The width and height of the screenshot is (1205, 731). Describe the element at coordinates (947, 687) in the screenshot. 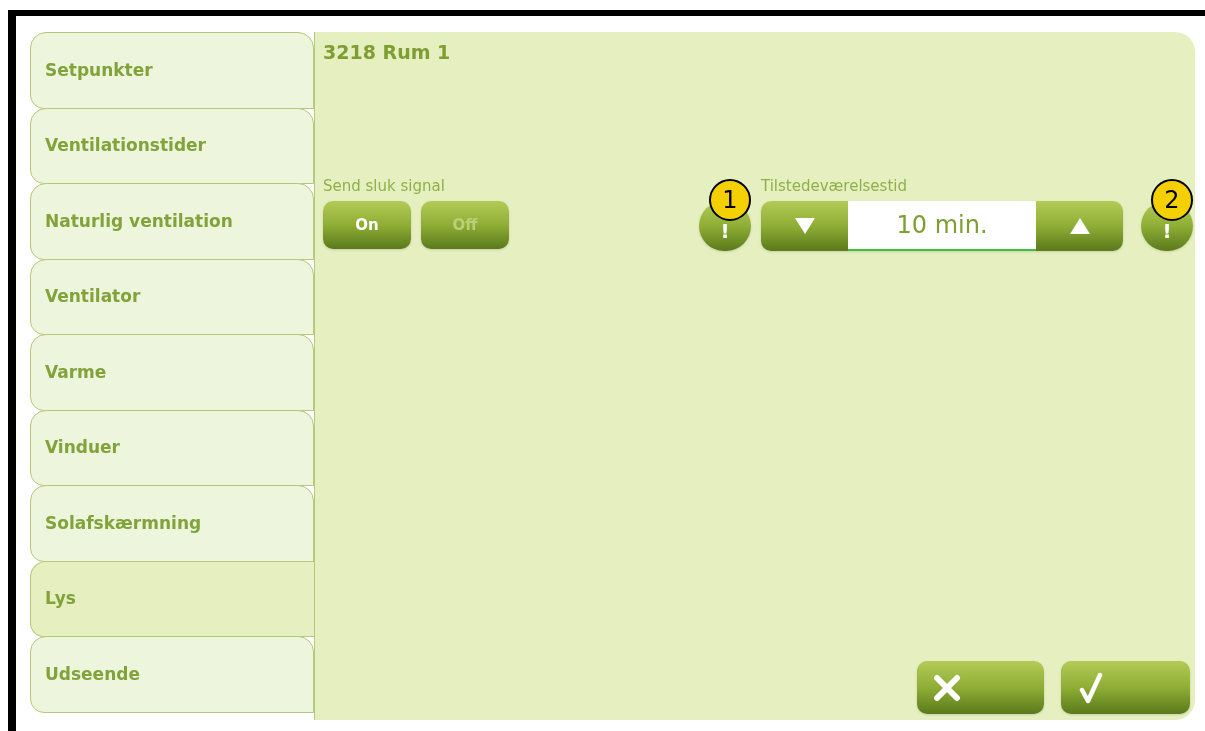

I see `close-icon` at that location.